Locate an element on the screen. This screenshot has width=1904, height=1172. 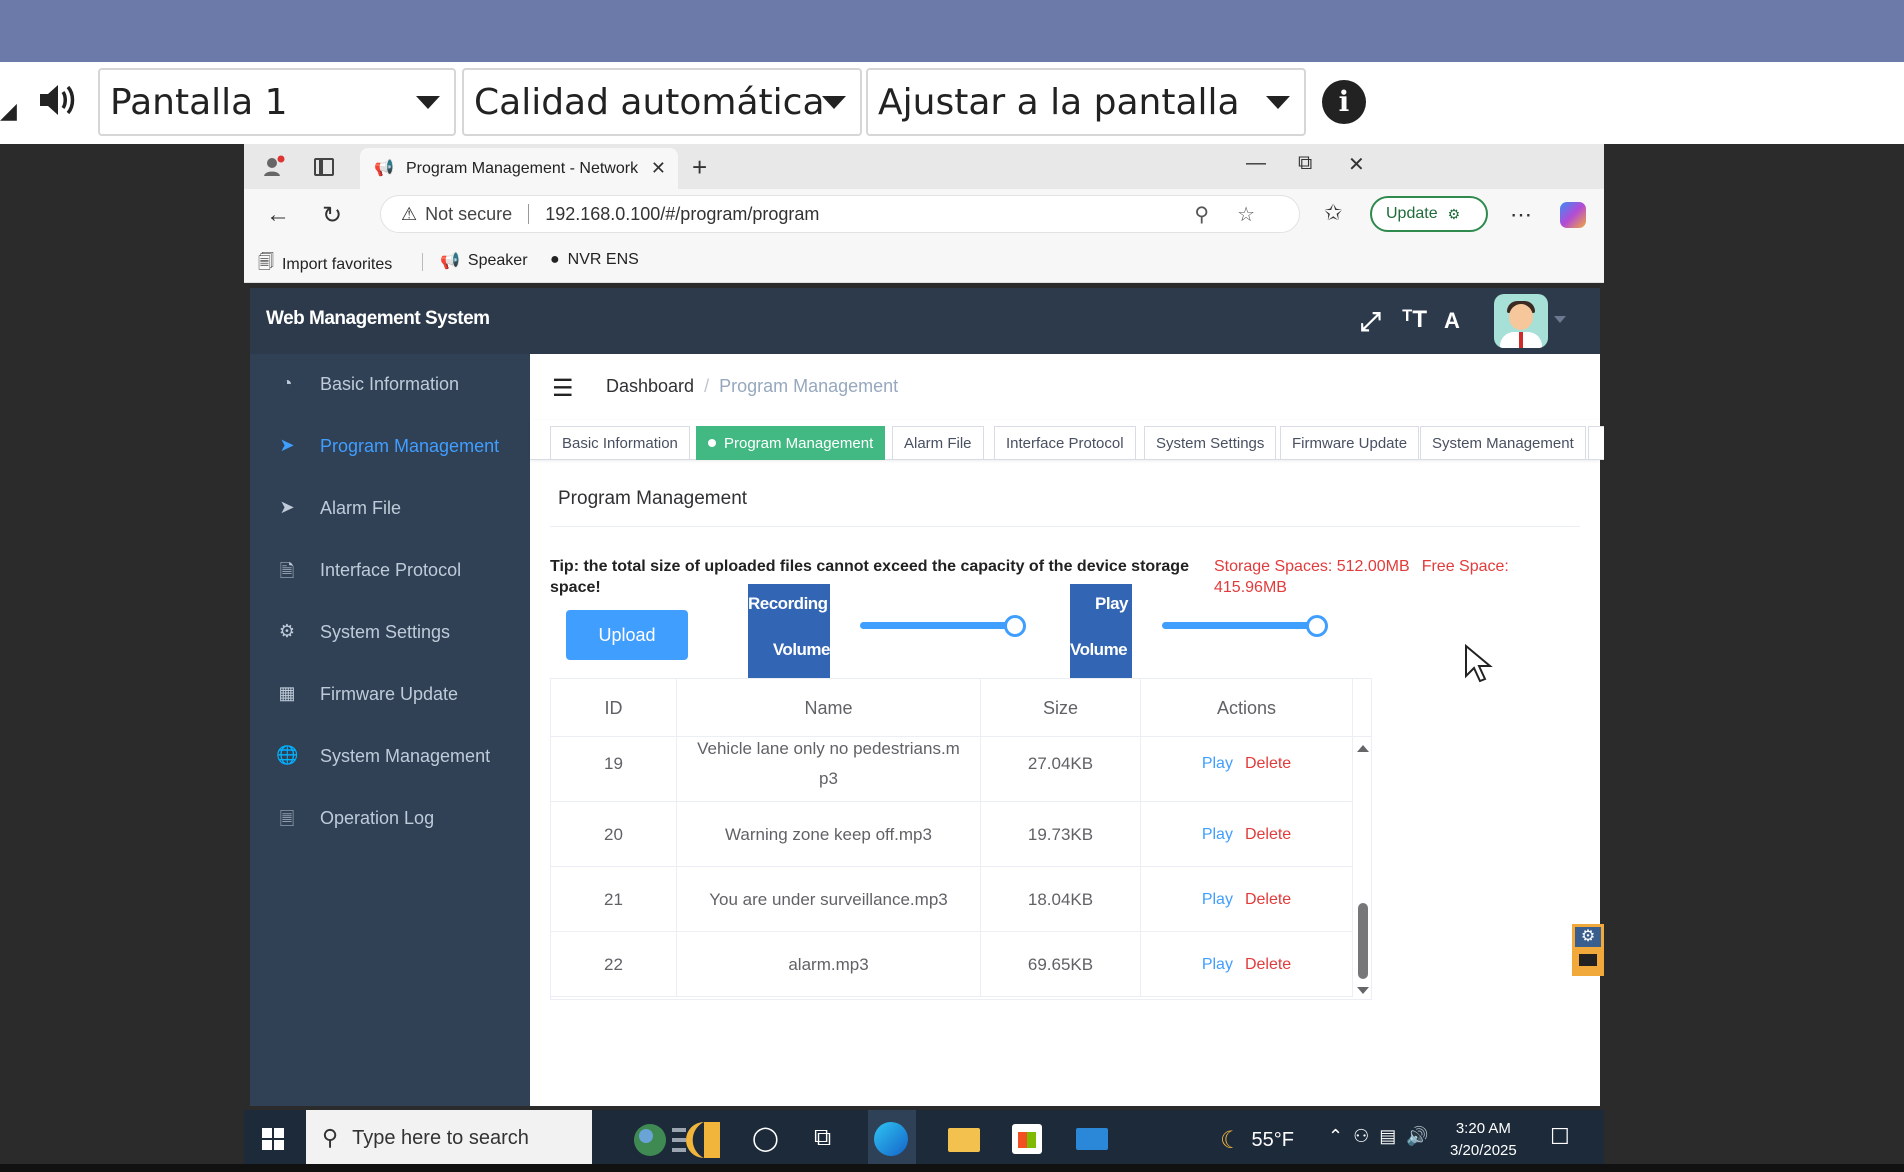
mouse-cursor-icon is located at coordinates (1479, 663).